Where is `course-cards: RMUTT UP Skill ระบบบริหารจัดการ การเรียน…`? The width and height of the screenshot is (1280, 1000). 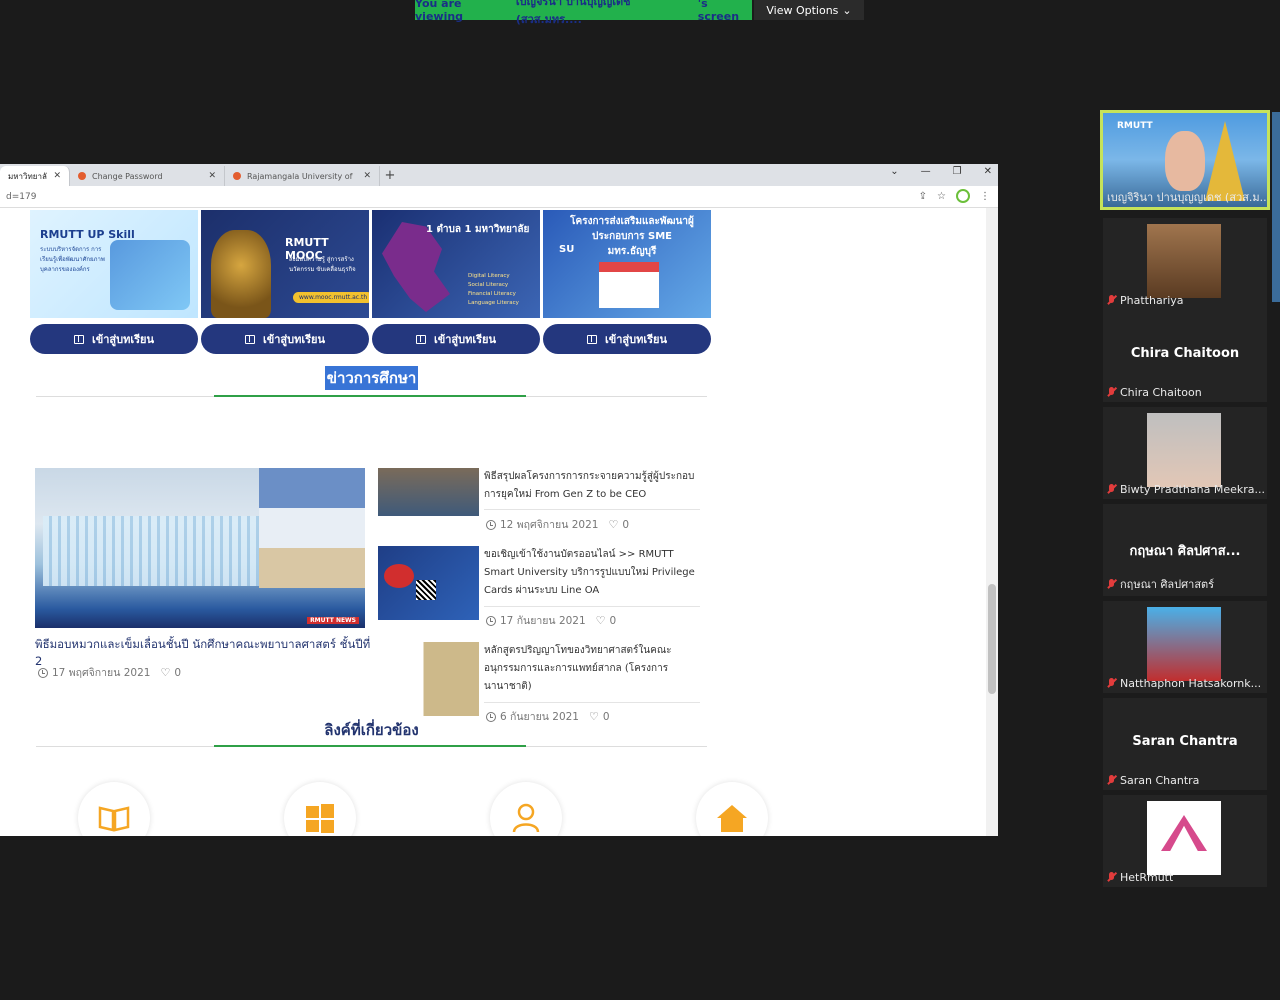
course-cards: RMUTT UP Skill ระบบบริหารจัดการ การเรียน… is located at coordinates (370, 264).